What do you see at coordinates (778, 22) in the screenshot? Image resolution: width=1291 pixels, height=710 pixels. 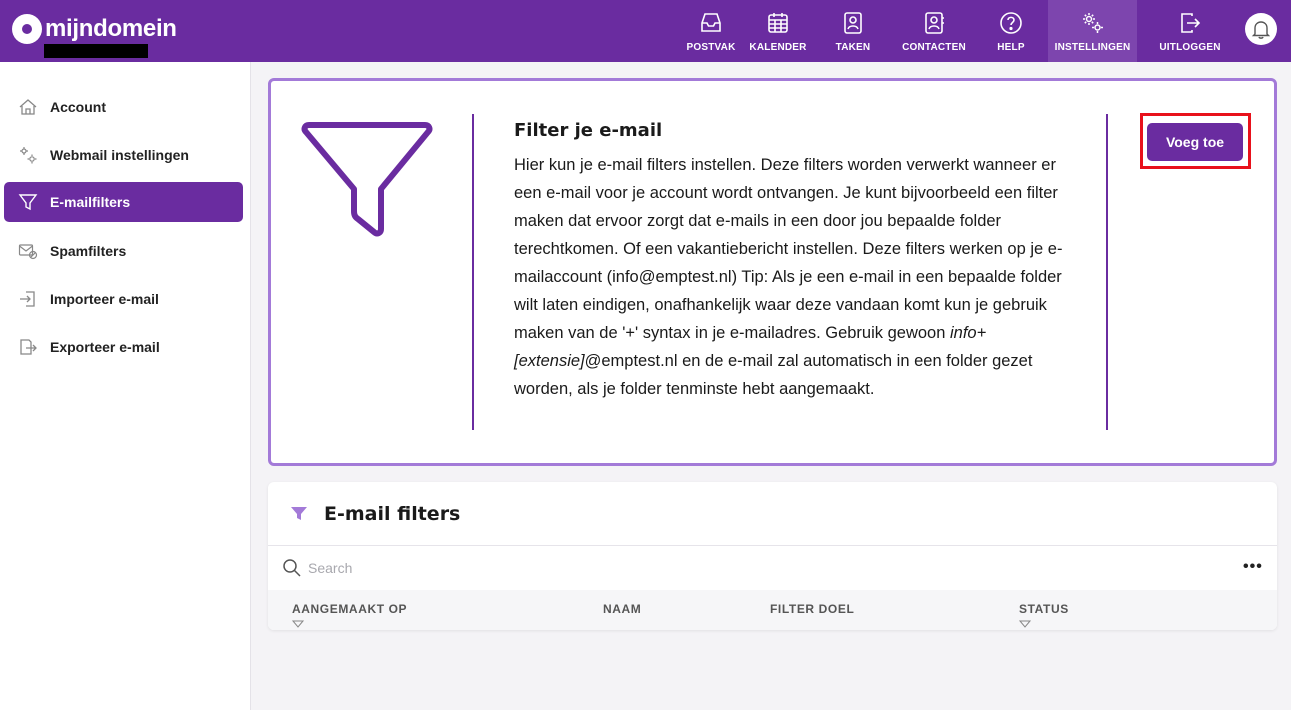 I see `calendar-icon` at bounding box center [778, 22].